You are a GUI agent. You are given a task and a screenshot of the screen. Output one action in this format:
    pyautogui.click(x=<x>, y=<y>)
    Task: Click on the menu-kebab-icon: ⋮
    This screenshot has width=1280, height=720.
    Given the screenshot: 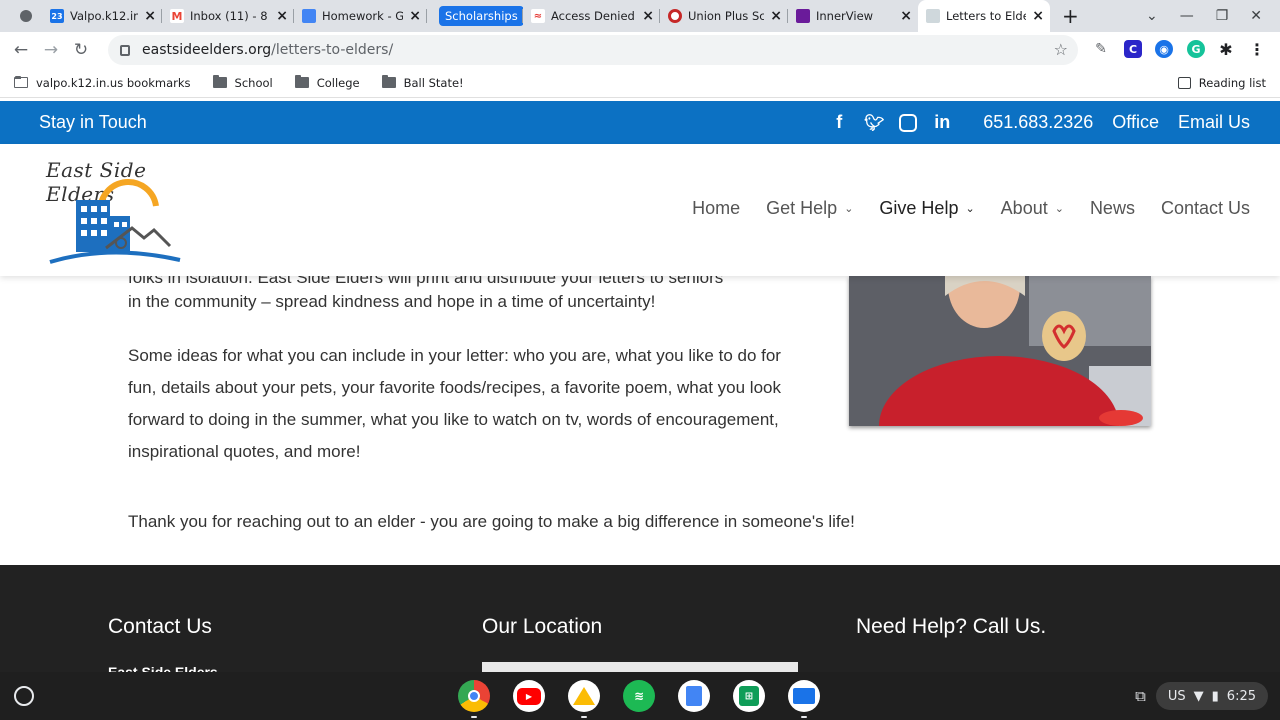 What is the action you would take?
    pyautogui.click(x=1257, y=49)
    